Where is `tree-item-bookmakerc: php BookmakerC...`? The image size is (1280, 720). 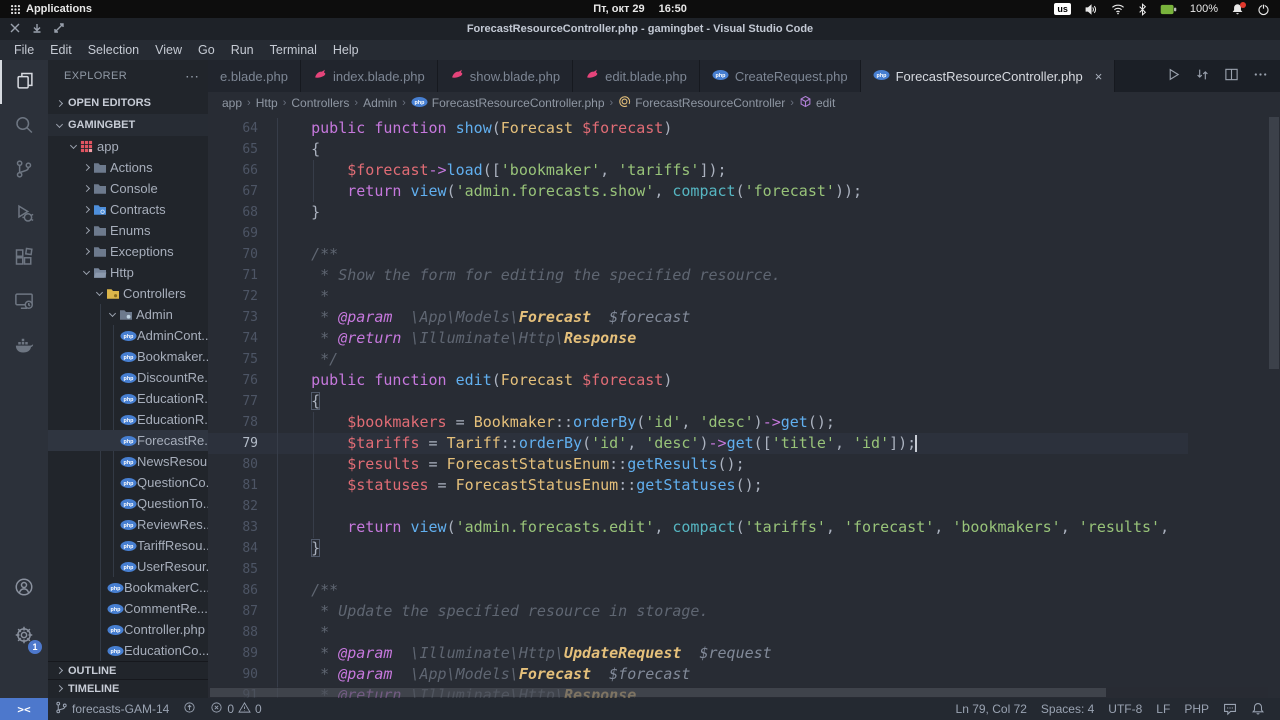 tree-item-bookmakerc: php BookmakerC... is located at coordinates (128, 587).